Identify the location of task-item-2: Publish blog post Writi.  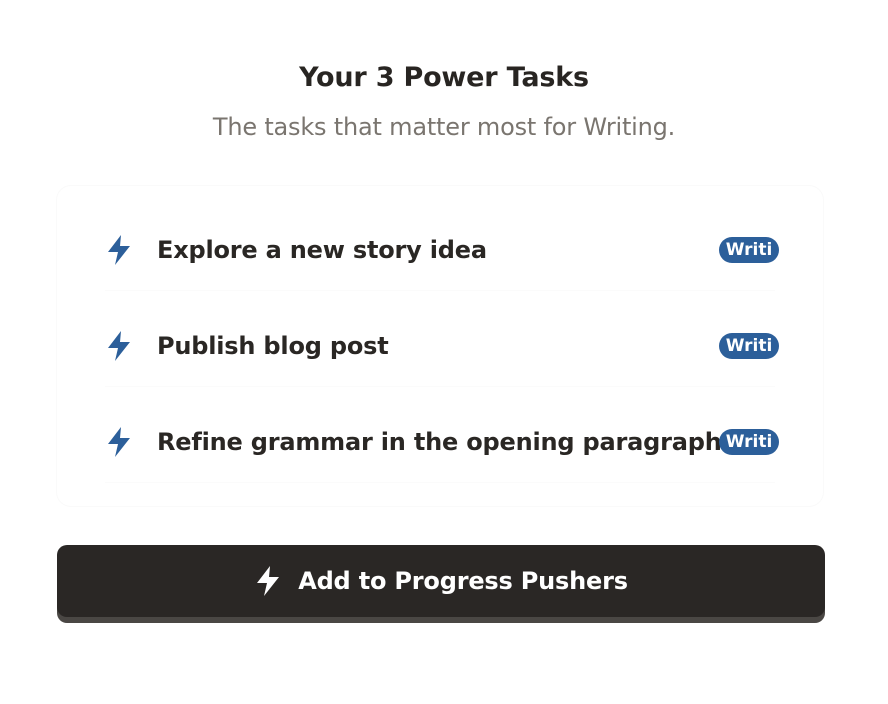
(442, 346).